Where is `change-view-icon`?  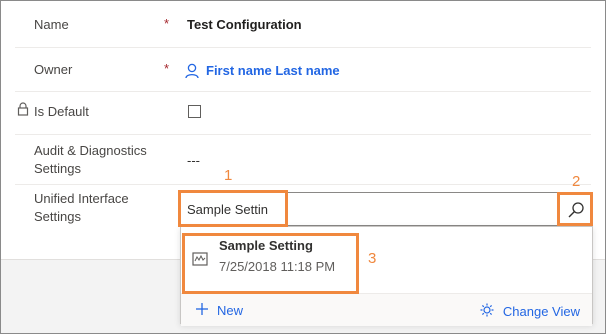 change-view-icon is located at coordinates (487, 311).